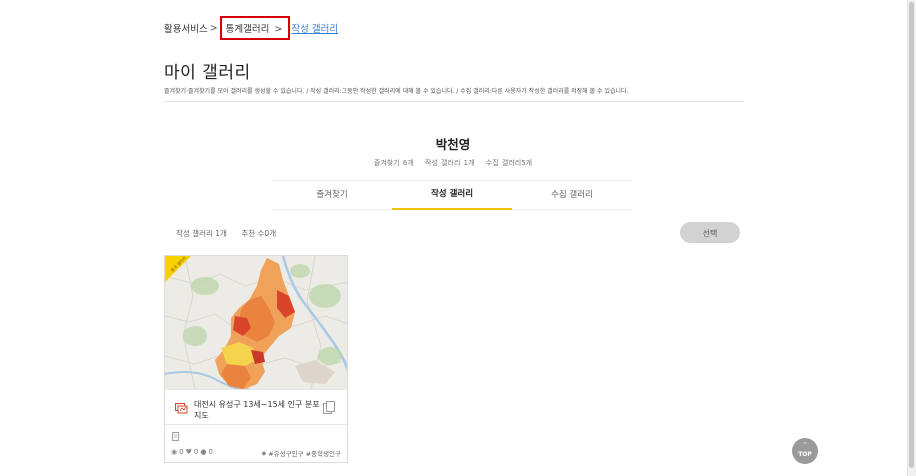 The image size is (916, 476). Describe the element at coordinates (207, 73) in the screenshot. I see `page-title: 마이 갤러리` at that location.